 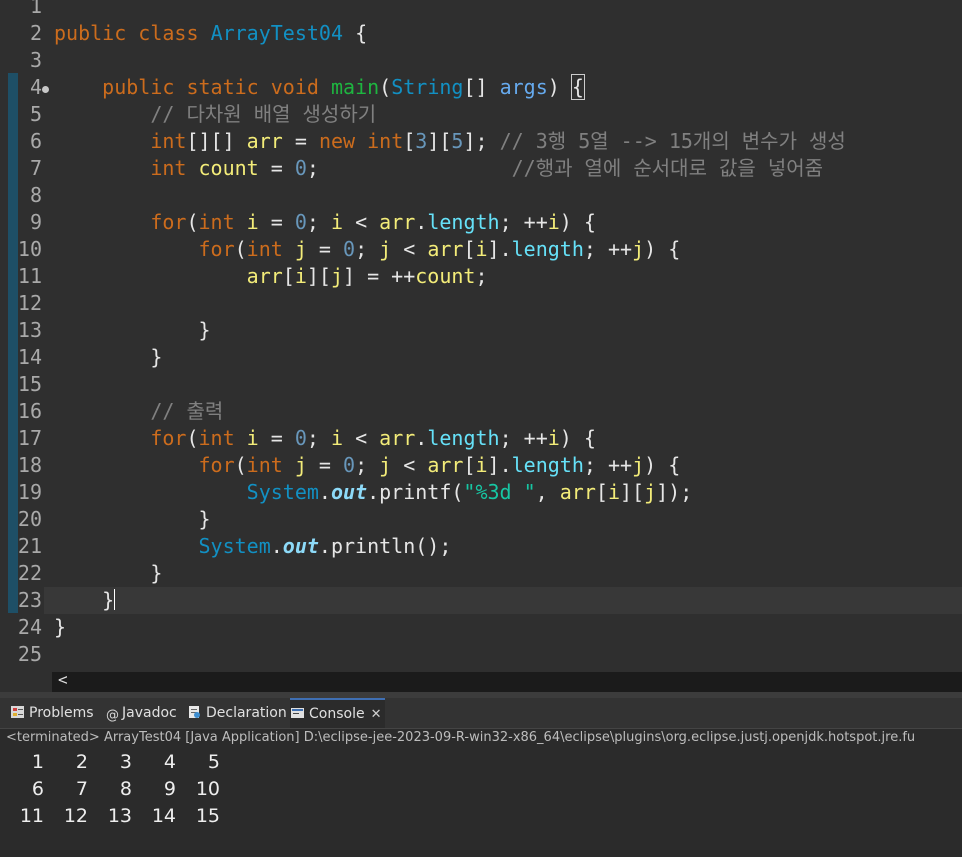 I want to click on output-value: 12, so click(x=75, y=816).